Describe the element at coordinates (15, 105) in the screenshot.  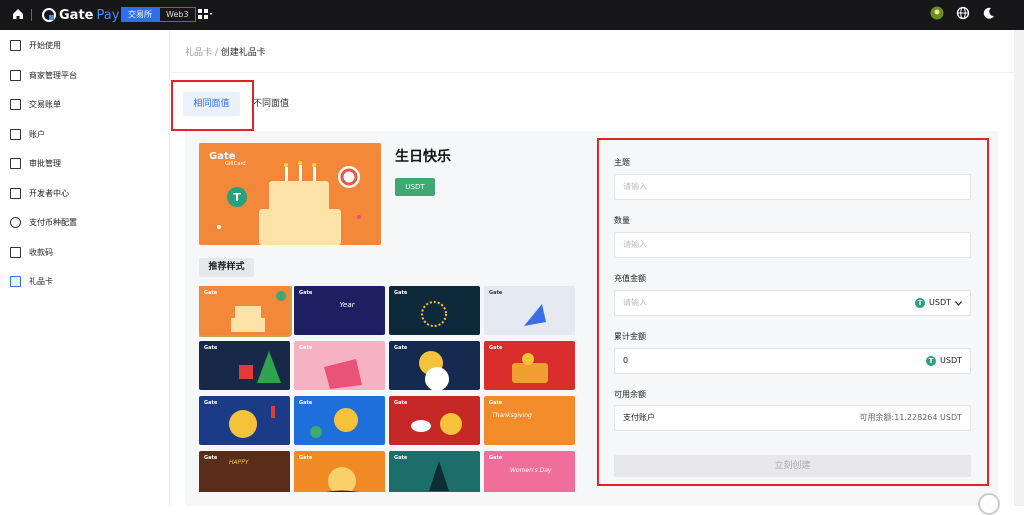
I see `bill-icon` at that location.